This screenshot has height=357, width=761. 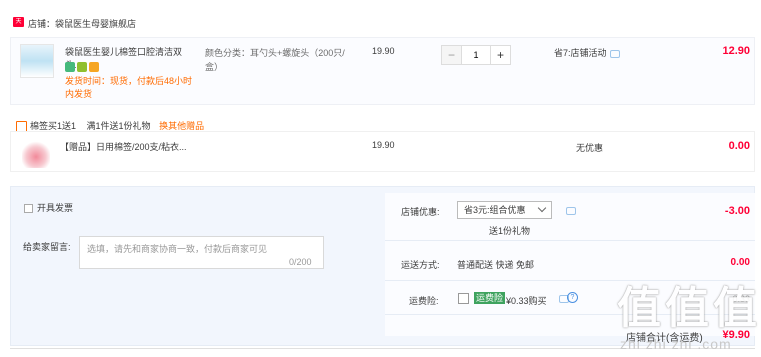 What do you see at coordinates (18, 26) in the screenshot?
I see `tmall-badge: 天猫` at bounding box center [18, 26].